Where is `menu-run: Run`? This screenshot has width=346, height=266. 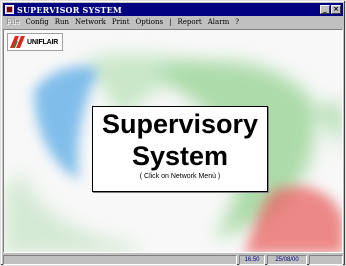 menu-run: Run is located at coordinates (62, 22).